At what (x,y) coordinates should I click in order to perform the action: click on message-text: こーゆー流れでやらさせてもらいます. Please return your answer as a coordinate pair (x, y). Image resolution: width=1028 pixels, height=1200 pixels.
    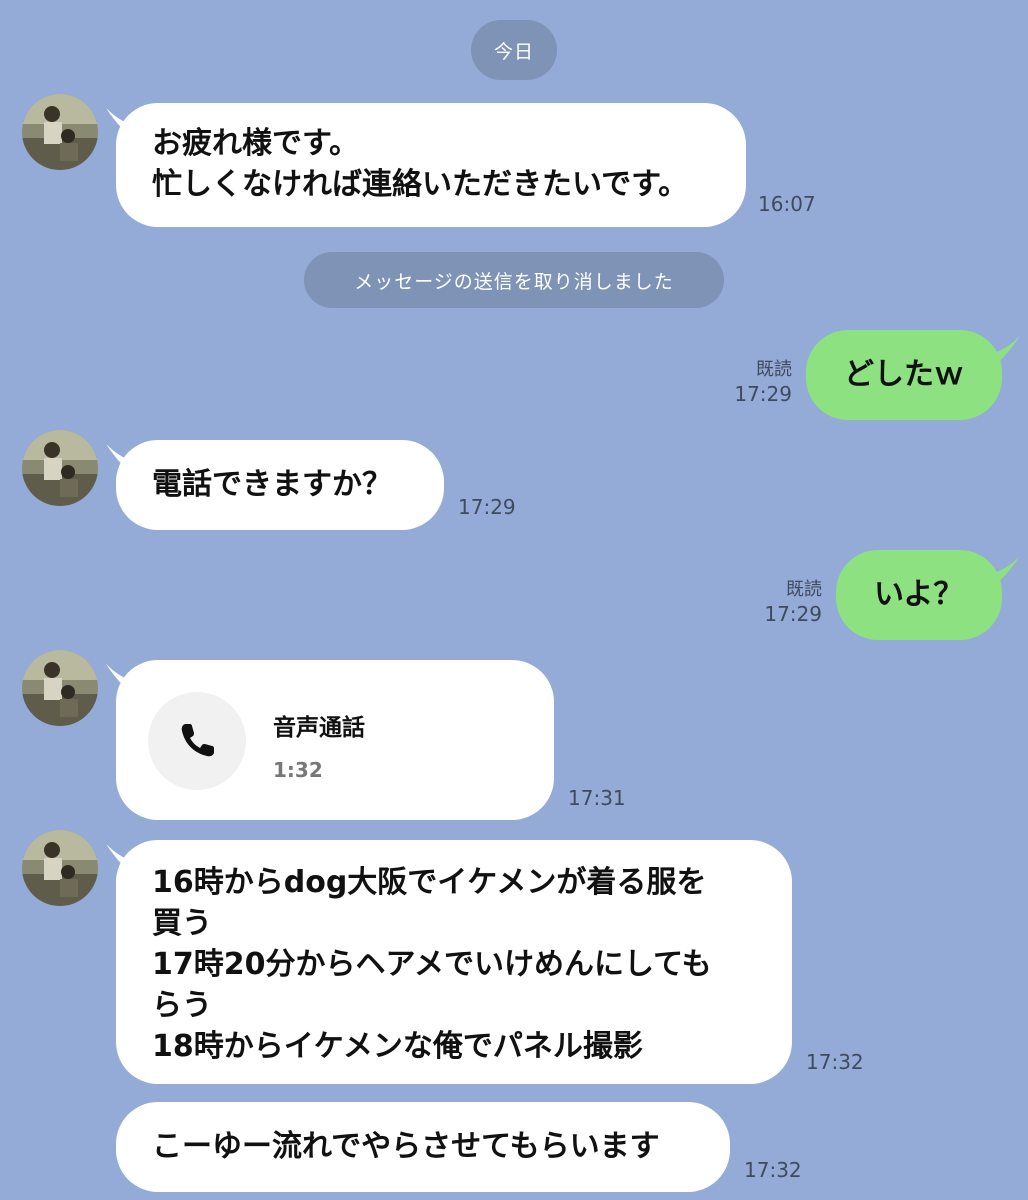
    Looking at the image, I should click on (406, 1146).